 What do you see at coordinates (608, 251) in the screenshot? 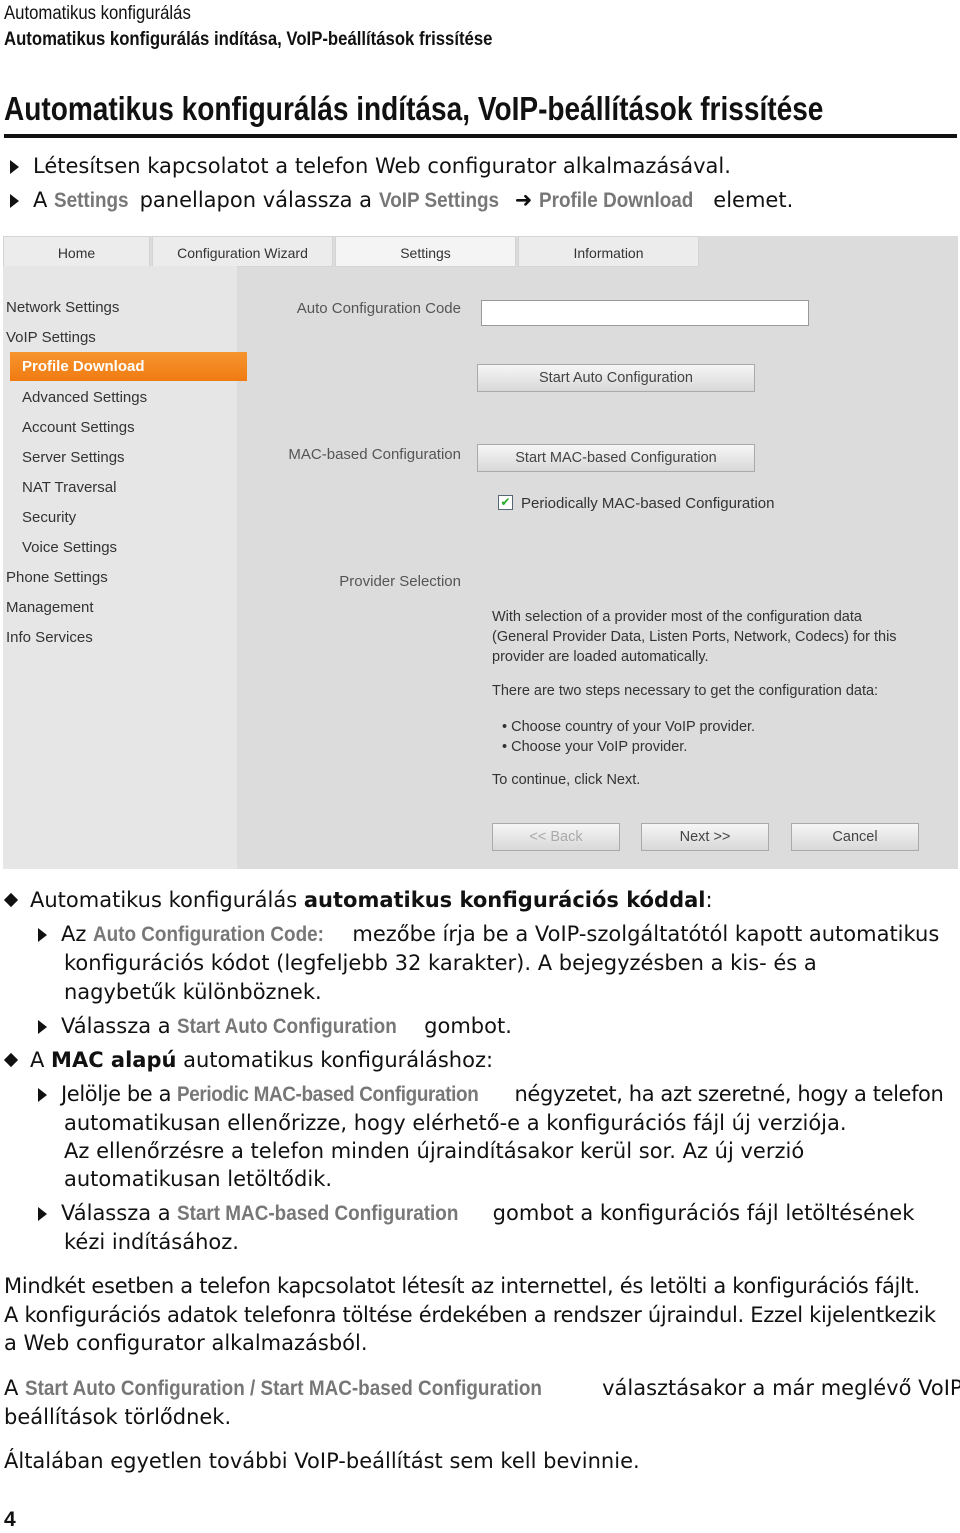
I see `tab-information: Information` at bounding box center [608, 251].